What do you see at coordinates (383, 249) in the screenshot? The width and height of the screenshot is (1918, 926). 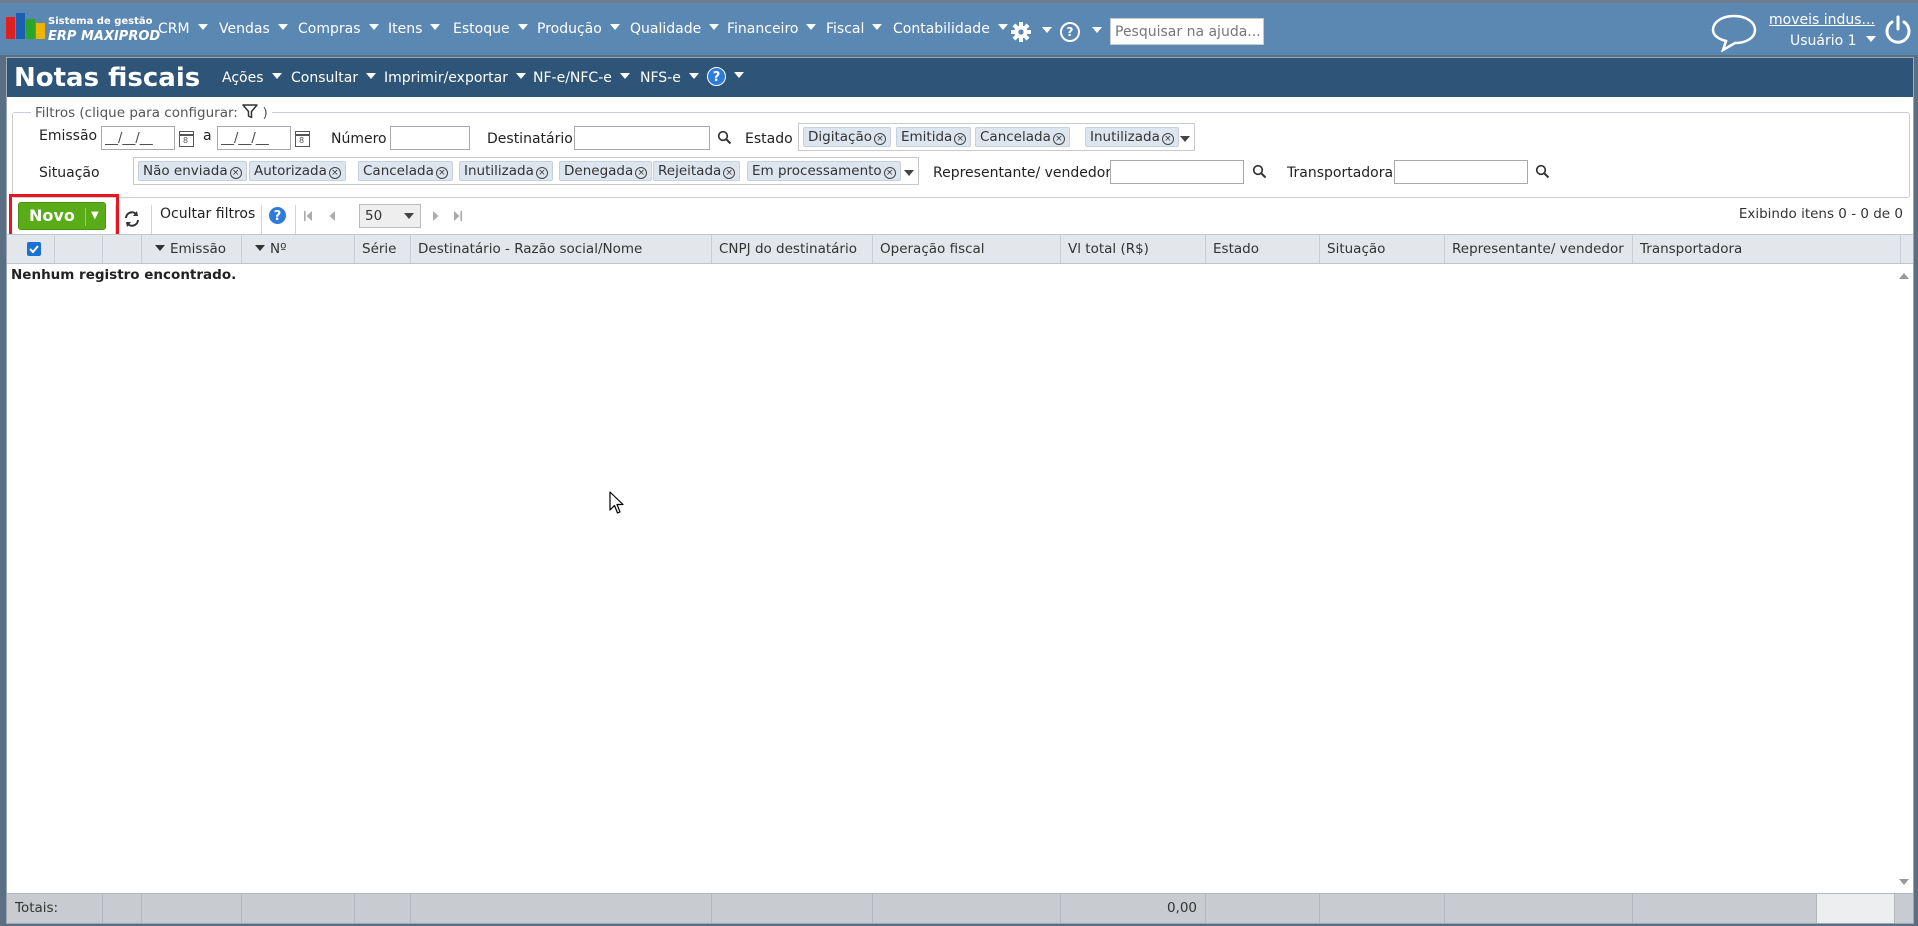 I see `column-header-serie: Série` at bounding box center [383, 249].